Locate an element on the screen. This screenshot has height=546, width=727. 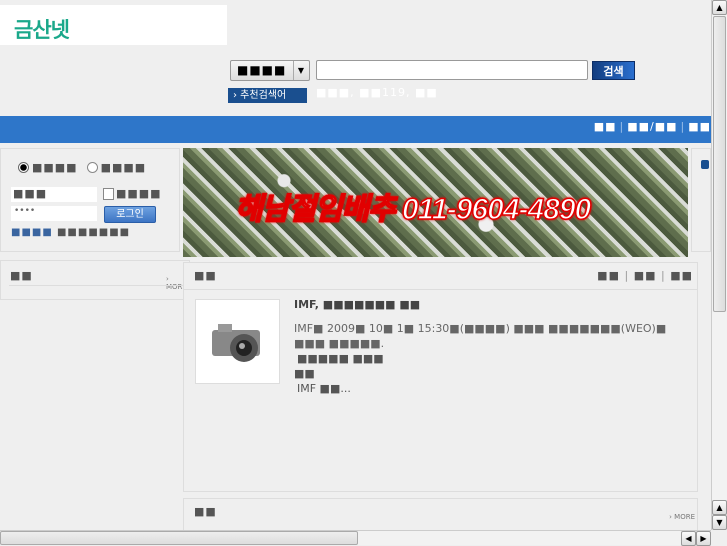
right-side-panel is located at coordinates (701, 200).